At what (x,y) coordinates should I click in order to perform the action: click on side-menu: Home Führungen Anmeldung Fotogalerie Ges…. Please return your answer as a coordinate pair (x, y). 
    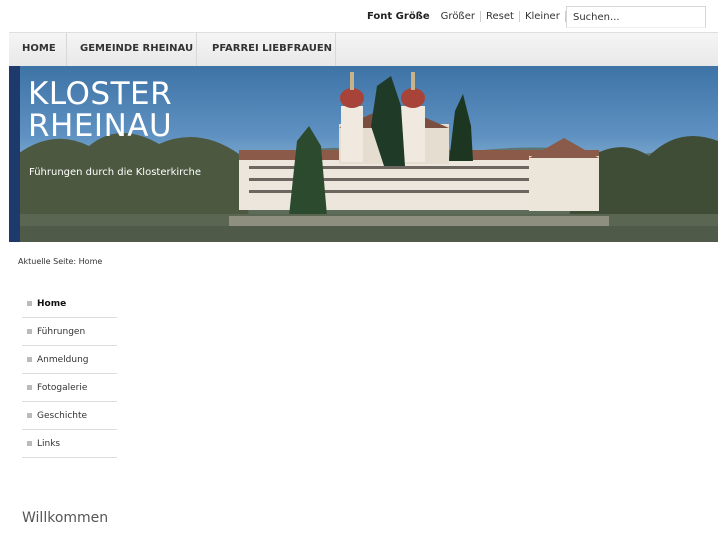
    Looking at the image, I should click on (69, 374).